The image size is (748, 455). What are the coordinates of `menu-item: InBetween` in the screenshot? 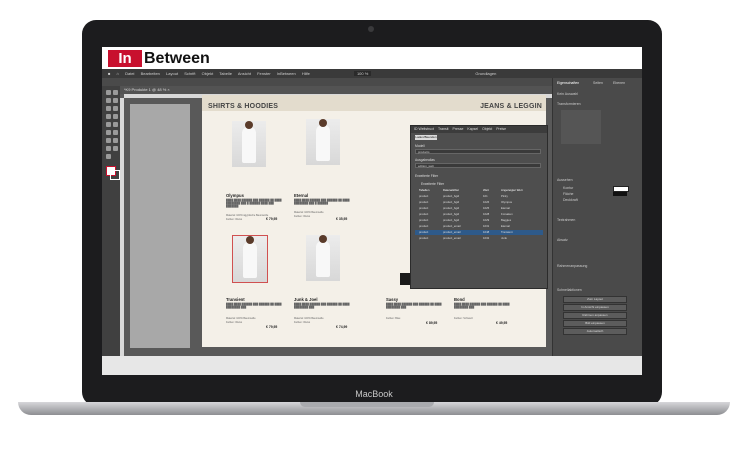 It's located at (286, 73).